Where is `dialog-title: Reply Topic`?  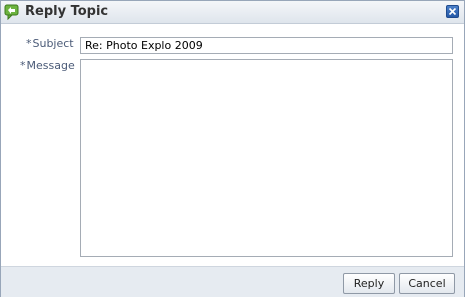 dialog-title: Reply Topic is located at coordinates (67, 11).